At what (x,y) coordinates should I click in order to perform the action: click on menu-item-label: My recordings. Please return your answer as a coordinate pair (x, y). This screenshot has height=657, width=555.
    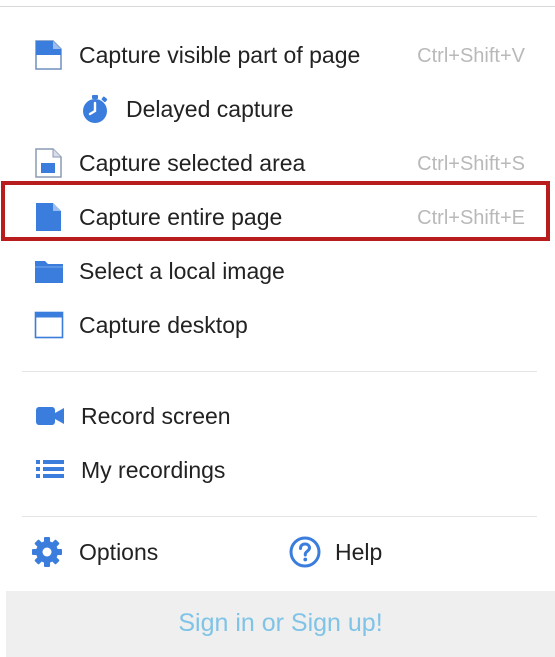
    Looking at the image, I should click on (153, 470).